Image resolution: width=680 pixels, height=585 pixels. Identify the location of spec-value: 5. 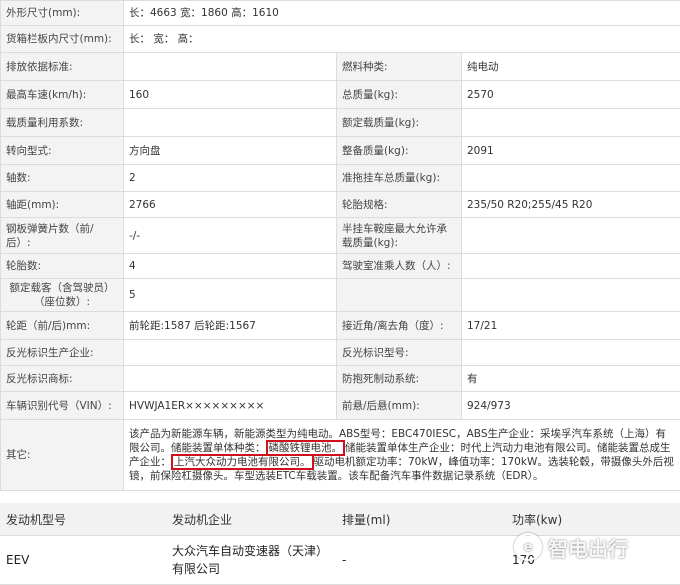
(230, 295).